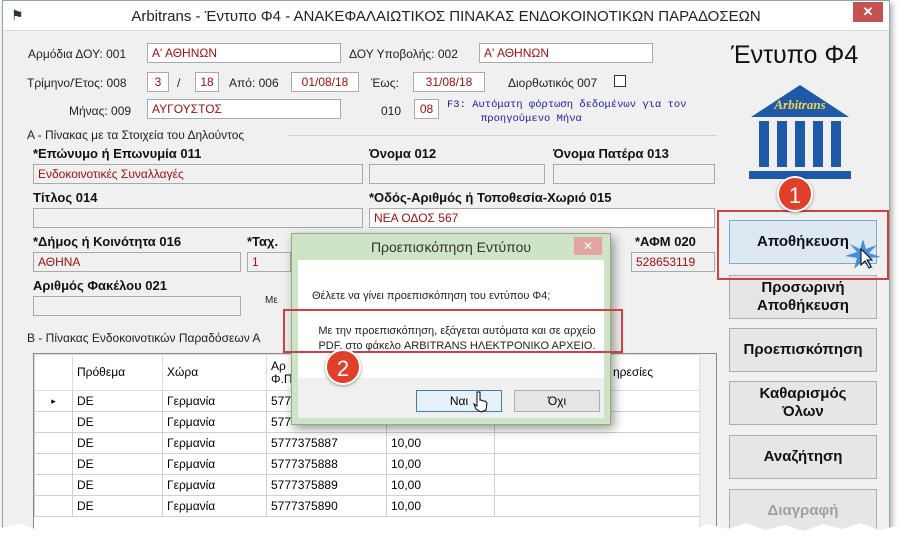  What do you see at coordinates (567, 105) in the screenshot?
I see `f3-hint-line1: F3: Αυτόματη φόρτωση δεδομένων για τον` at bounding box center [567, 105].